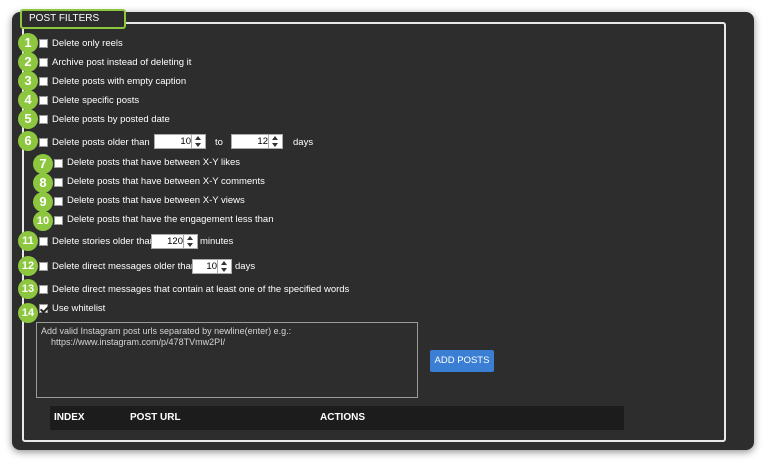 Image resolution: width=768 pixels, height=462 pixels. I want to click on add-posts-button: ADD POSTS, so click(462, 361).